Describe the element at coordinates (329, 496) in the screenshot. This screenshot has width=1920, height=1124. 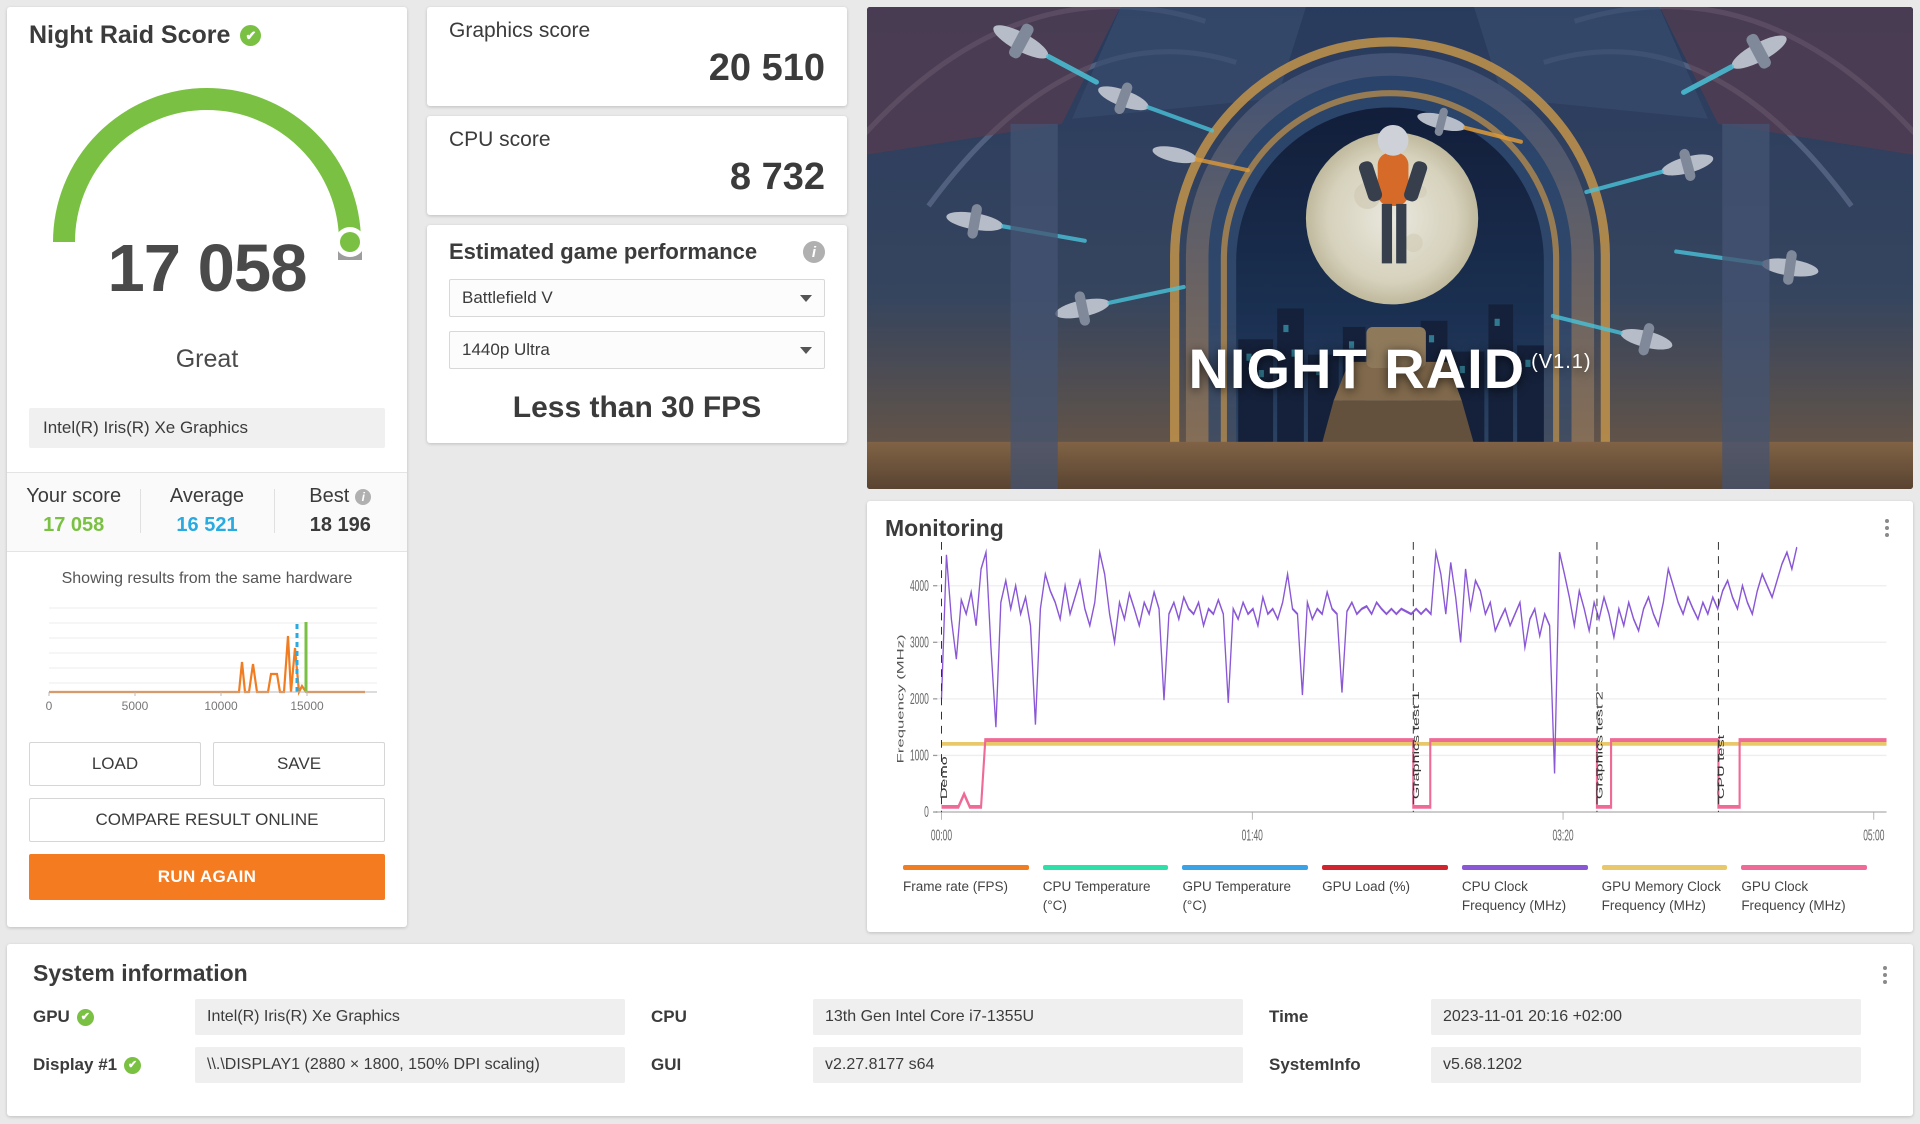
I see `best-score-label: Best` at that location.